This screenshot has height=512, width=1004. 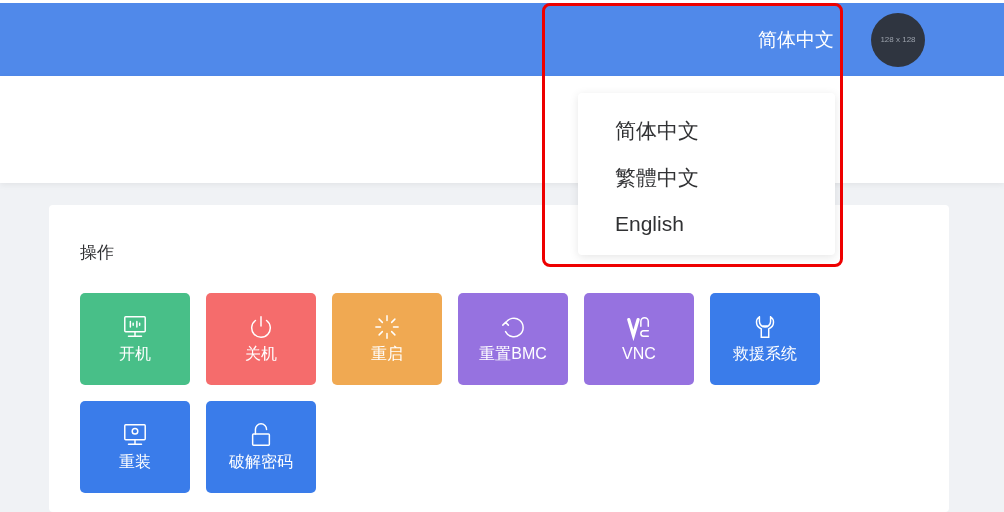 What do you see at coordinates (706, 130) in the screenshot?
I see `menu-item: 简体中文` at bounding box center [706, 130].